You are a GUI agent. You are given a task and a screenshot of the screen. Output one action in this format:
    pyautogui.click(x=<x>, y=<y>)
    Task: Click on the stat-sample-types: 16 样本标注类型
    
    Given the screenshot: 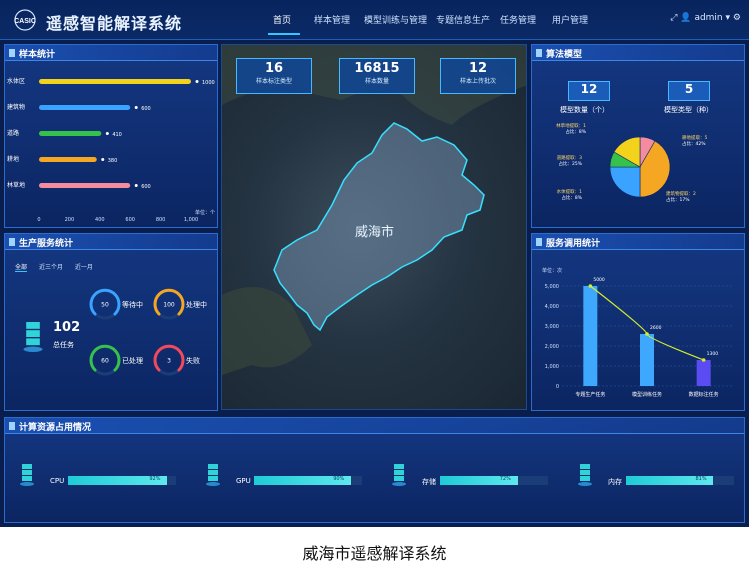 What is the action you would take?
    pyautogui.click(x=274, y=76)
    